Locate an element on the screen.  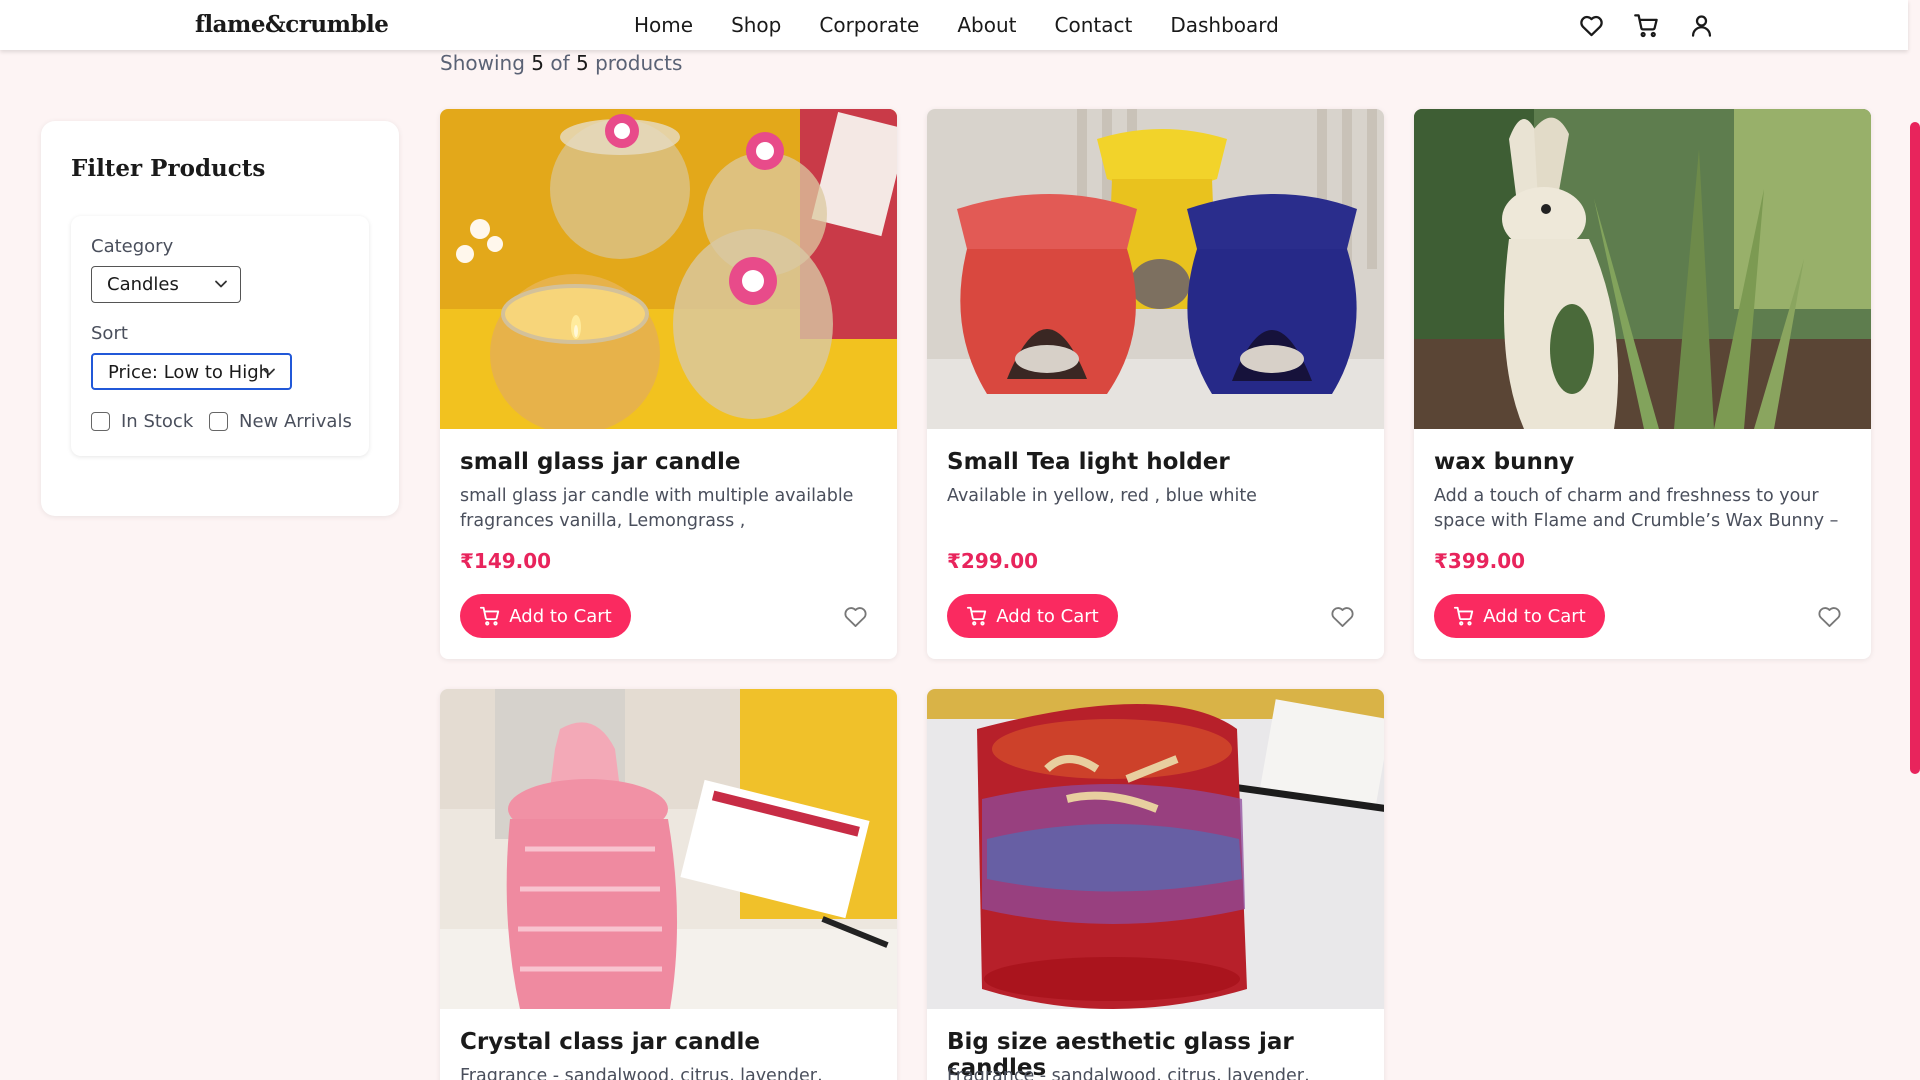
product-description: Available in yellow, red , blue white is located at coordinates (1102, 496).